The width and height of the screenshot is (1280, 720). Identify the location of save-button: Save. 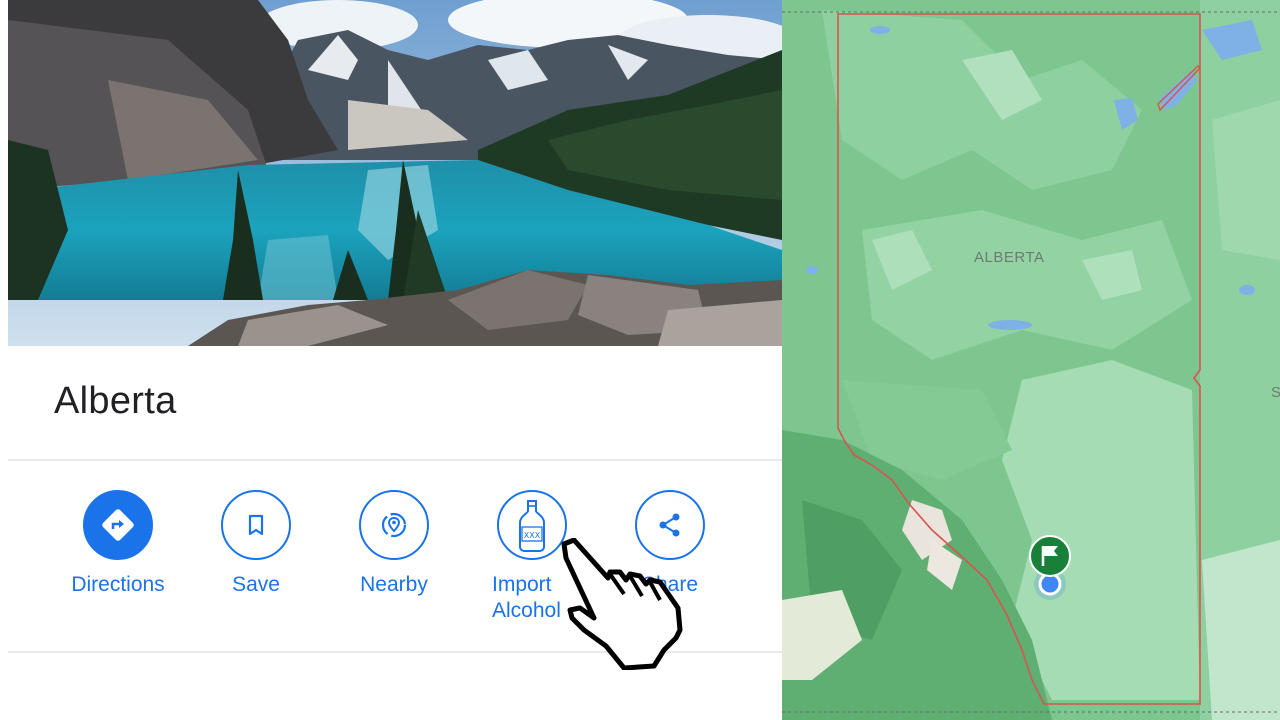
(256, 544).